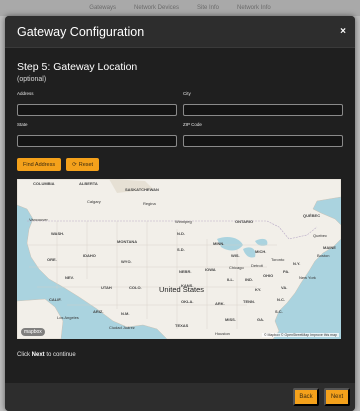 This screenshot has width=360, height=411. Describe the element at coordinates (32, 79) in the screenshot. I see `step-subtitle: (optional)` at that location.